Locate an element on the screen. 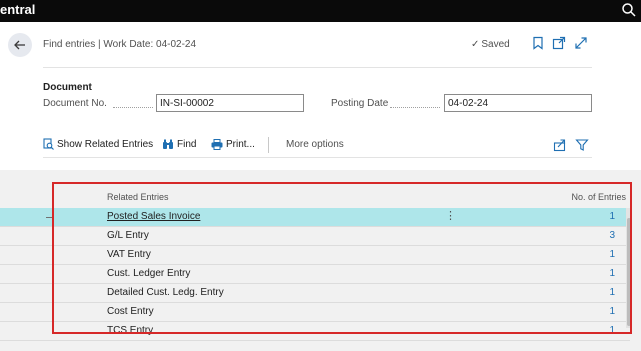 The height and width of the screenshot is (351, 641). saved-status: ✓ Saved is located at coordinates (490, 44).